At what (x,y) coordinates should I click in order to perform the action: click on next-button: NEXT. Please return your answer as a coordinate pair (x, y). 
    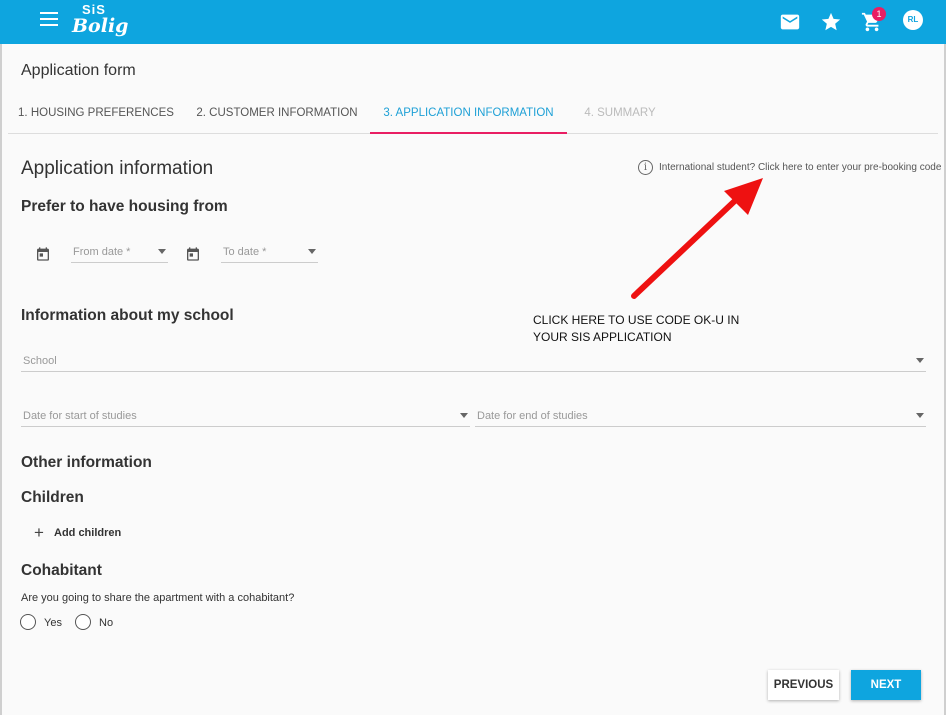
    Looking at the image, I should click on (886, 685).